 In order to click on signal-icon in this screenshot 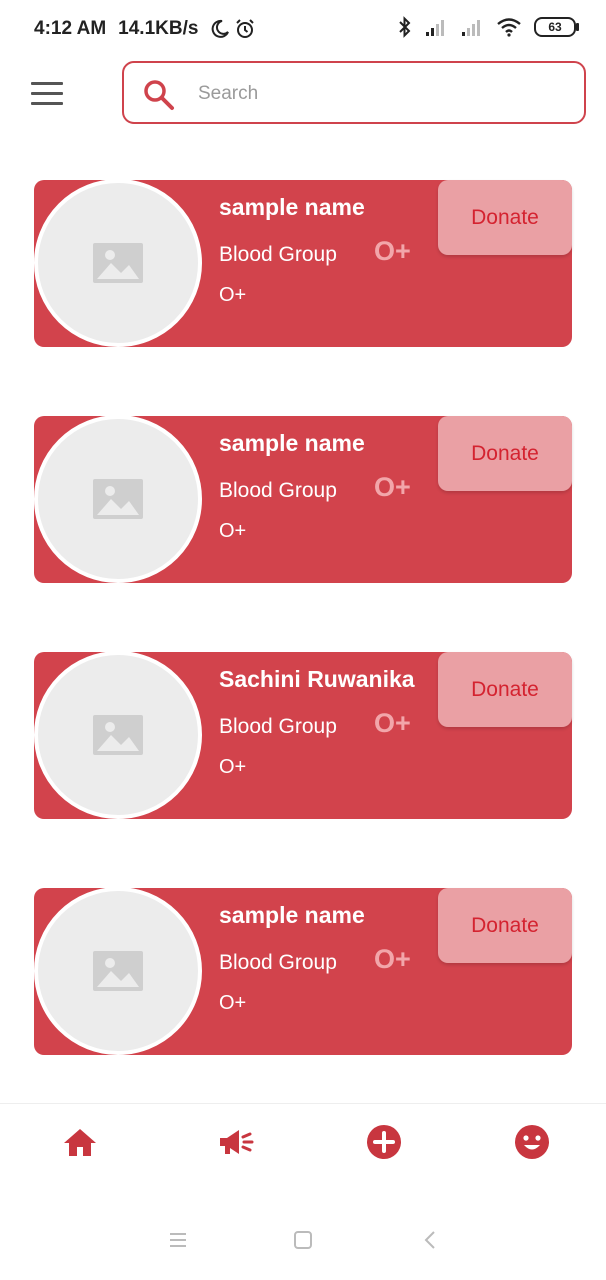, I will do `click(435, 28)`.